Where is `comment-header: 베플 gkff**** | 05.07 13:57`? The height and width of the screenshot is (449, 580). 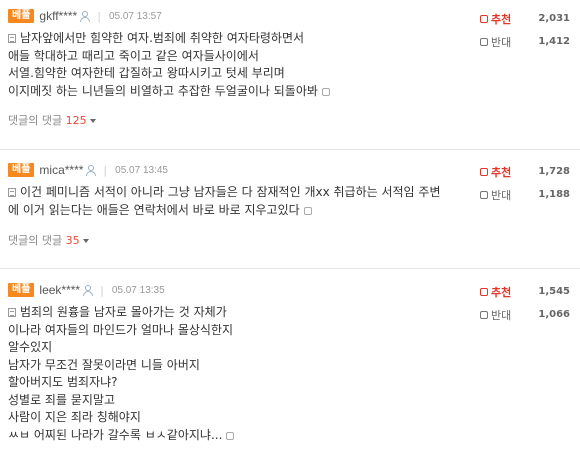
comment-header: 베플 gkff**** | 05.07 13:57 is located at coordinates (85, 16).